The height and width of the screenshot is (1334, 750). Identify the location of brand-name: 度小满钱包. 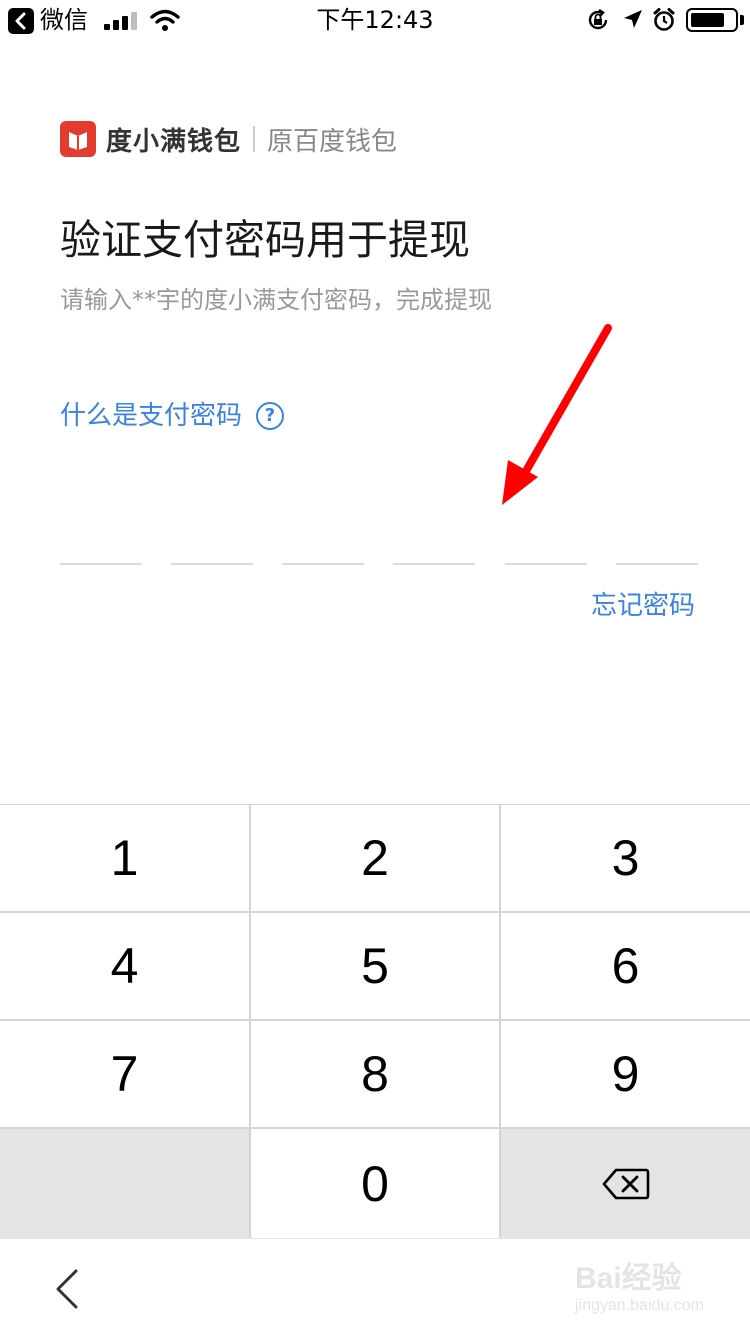
(174, 141).